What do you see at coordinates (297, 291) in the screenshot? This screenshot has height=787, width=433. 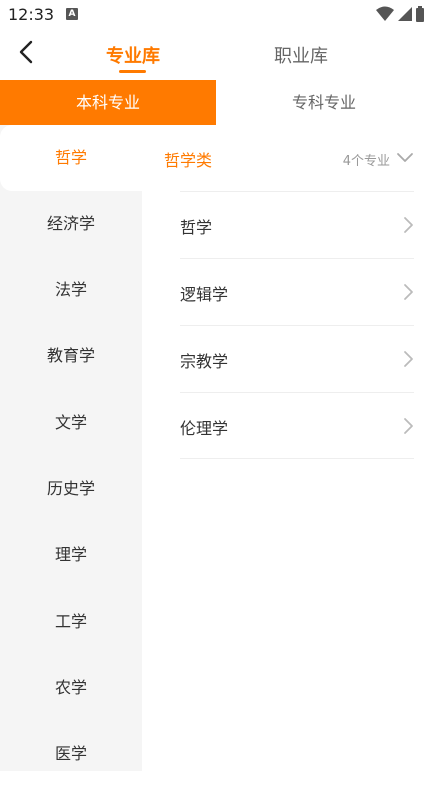 I see `list-item: 逻辑学` at bounding box center [297, 291].